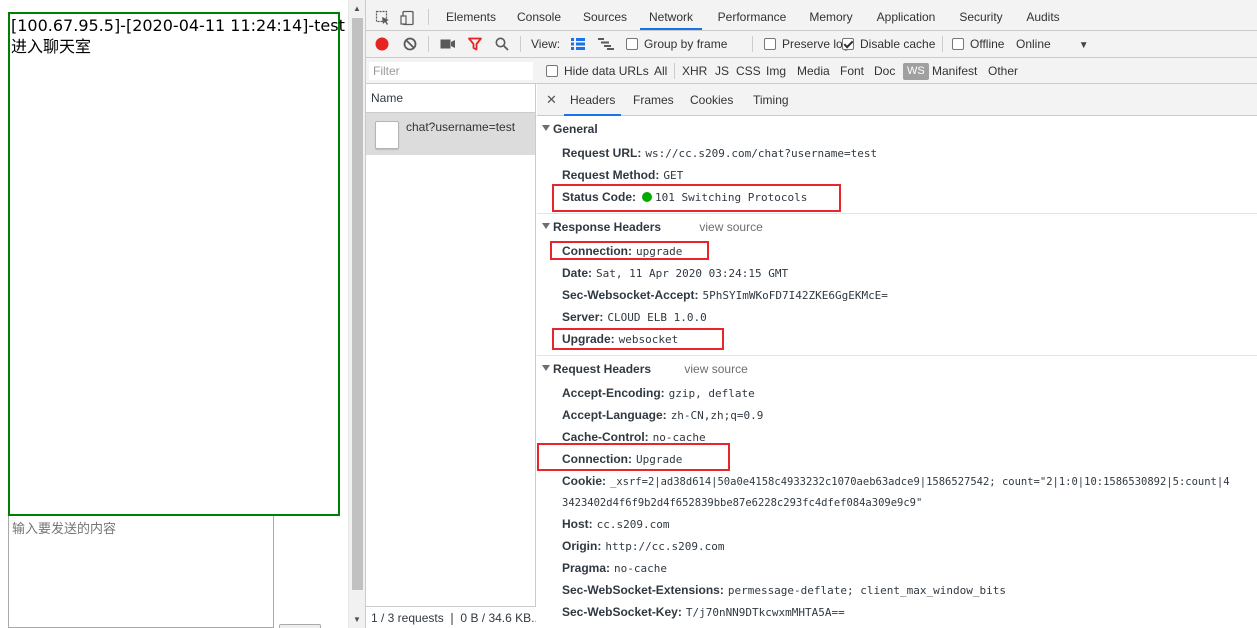 The height and width of the screenshot is (628, 1257). Describe the element at coordinates (475, 44) in the screenshot. I see `filter-funnel-icon` at that location.